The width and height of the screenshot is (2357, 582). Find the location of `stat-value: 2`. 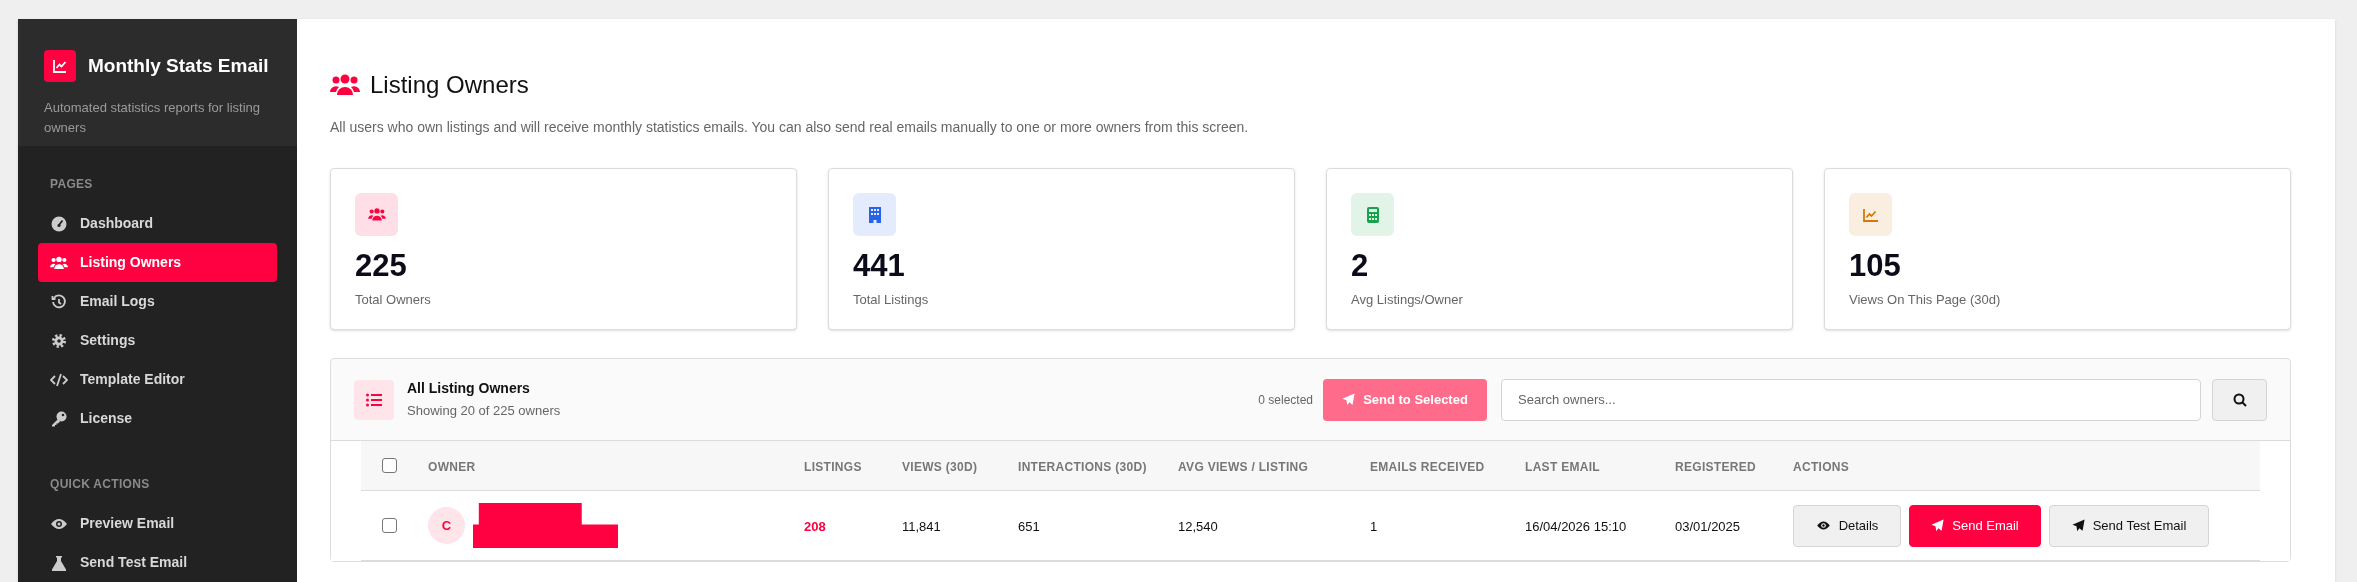

stat-value: 2 is located at coordinates (1360, 266).